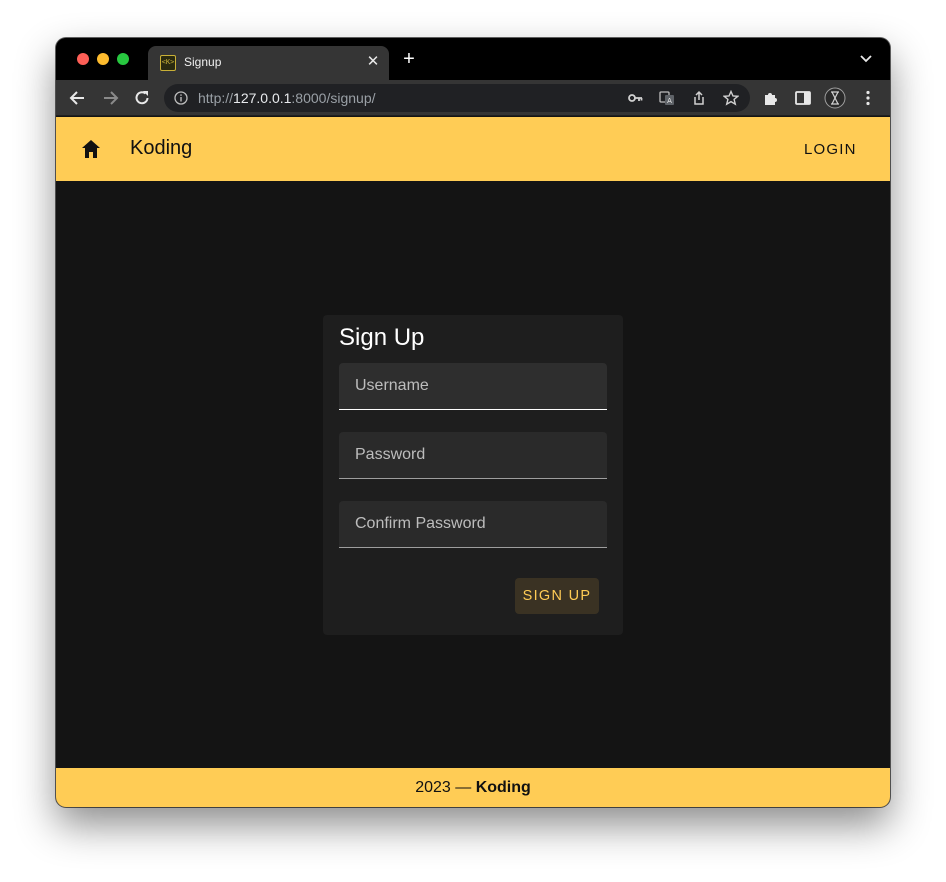  What do you see at coordinates (830, 149) in the screenshot?
I see `login-button: LOGIN` at bounding box center [830, 149].